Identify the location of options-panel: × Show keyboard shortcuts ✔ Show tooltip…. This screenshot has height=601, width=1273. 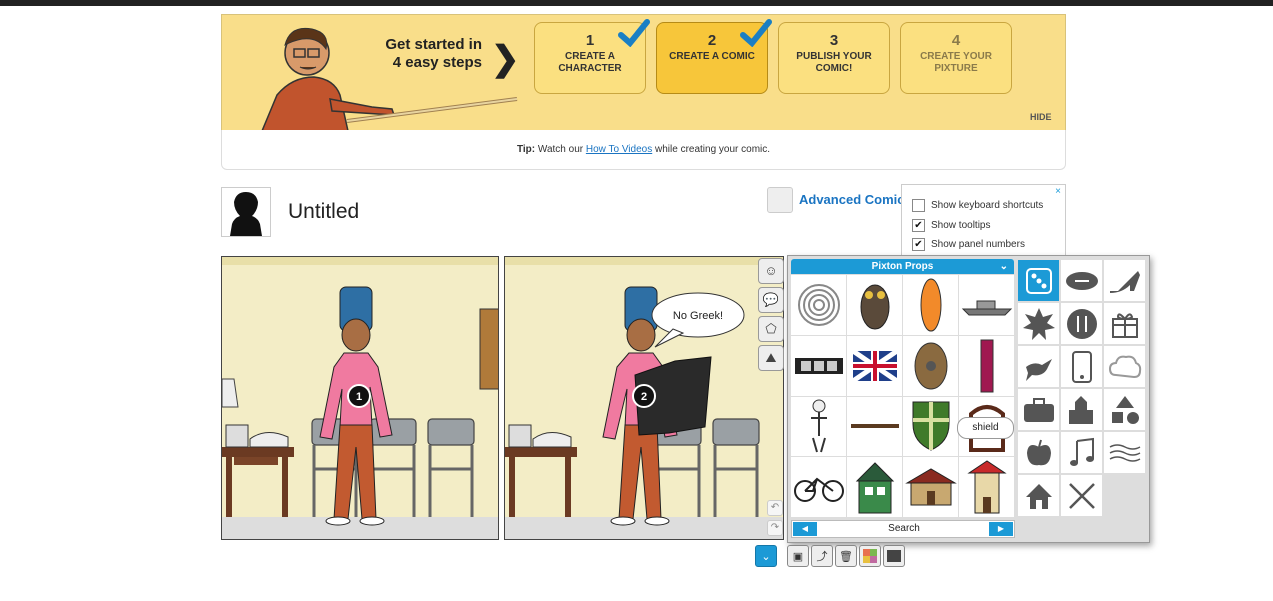
(983, 220).